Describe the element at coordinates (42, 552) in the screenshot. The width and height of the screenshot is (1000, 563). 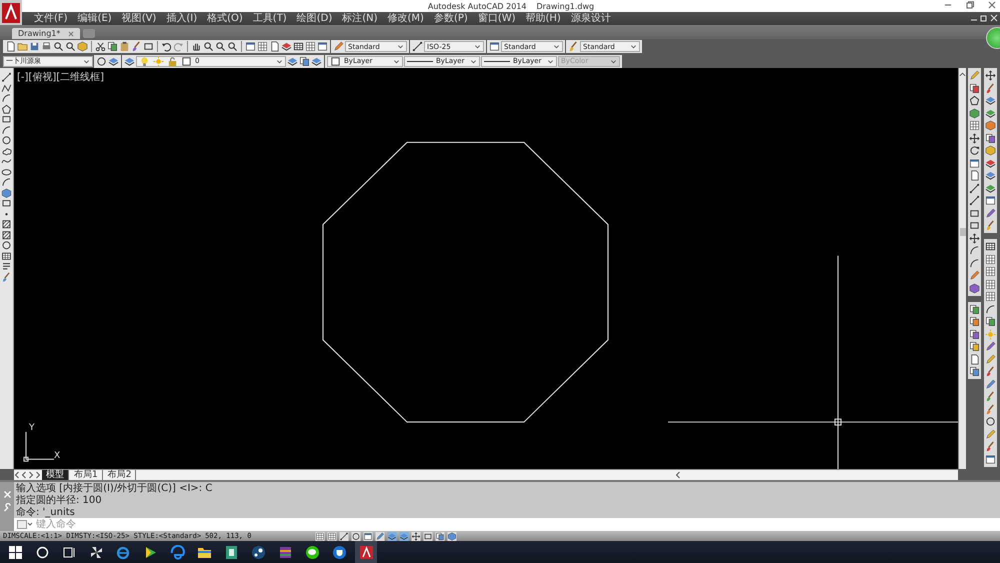
I see `search-icon` at that location.